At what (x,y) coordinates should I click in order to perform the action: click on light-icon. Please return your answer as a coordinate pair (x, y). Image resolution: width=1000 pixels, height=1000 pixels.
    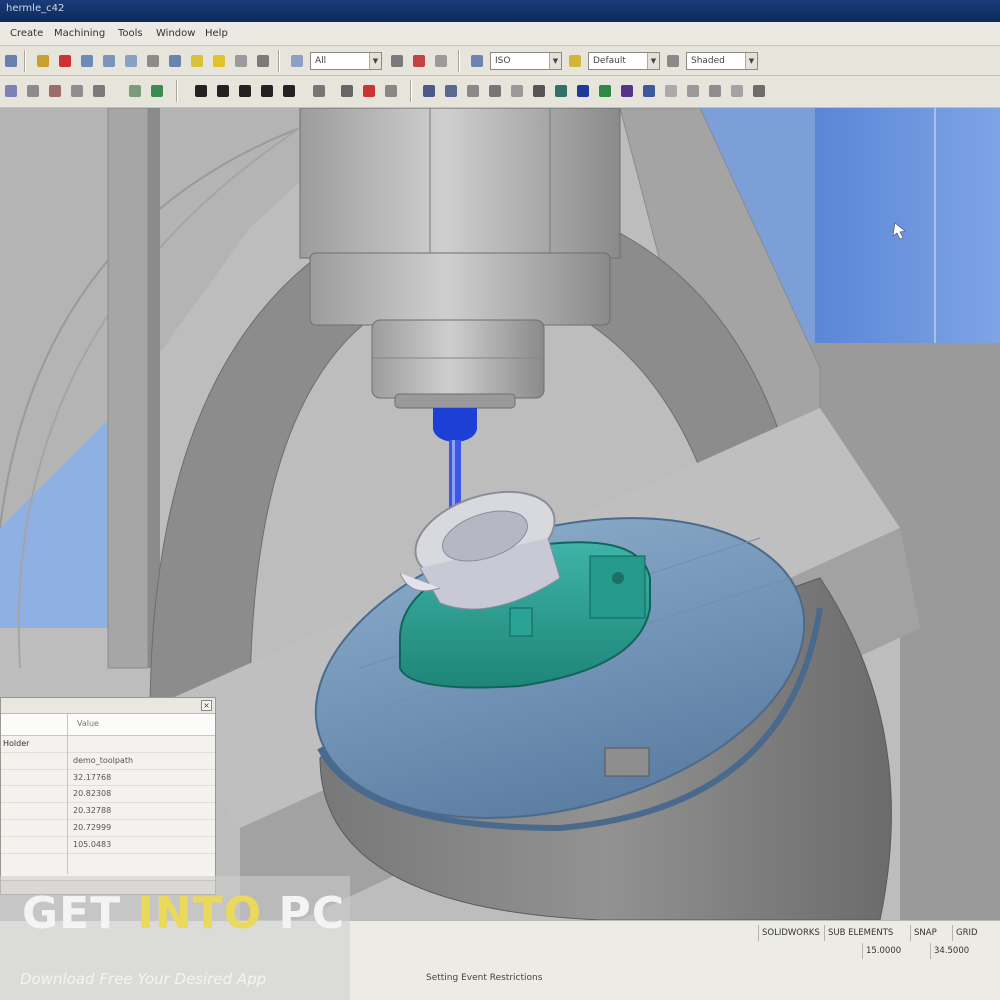
    Looking at the image, I should click on (197, 61).